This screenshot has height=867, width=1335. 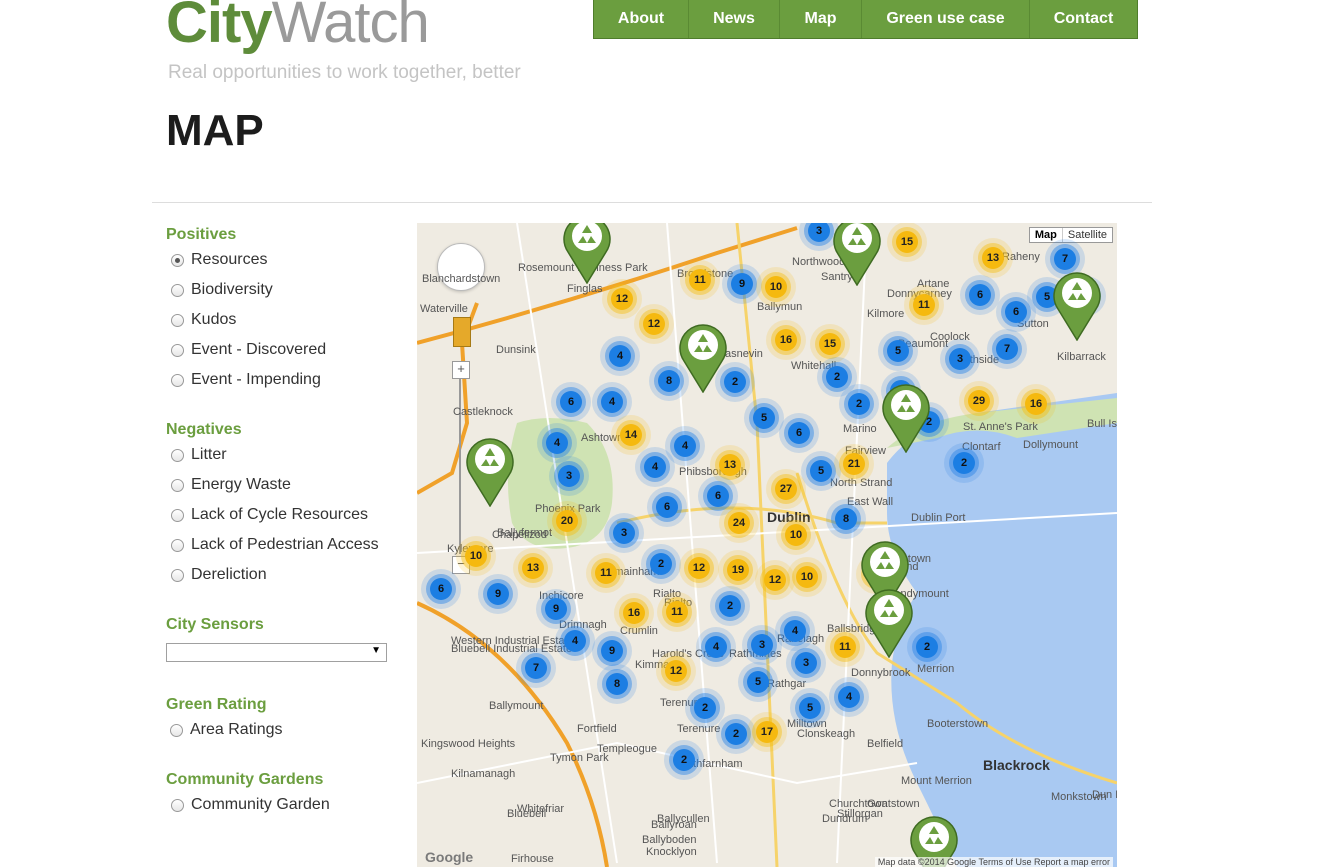 What do you see at coordinates (979, 401) in the screenshot?
I see `cluster-marker: 29` at bounding box center [979, 401].